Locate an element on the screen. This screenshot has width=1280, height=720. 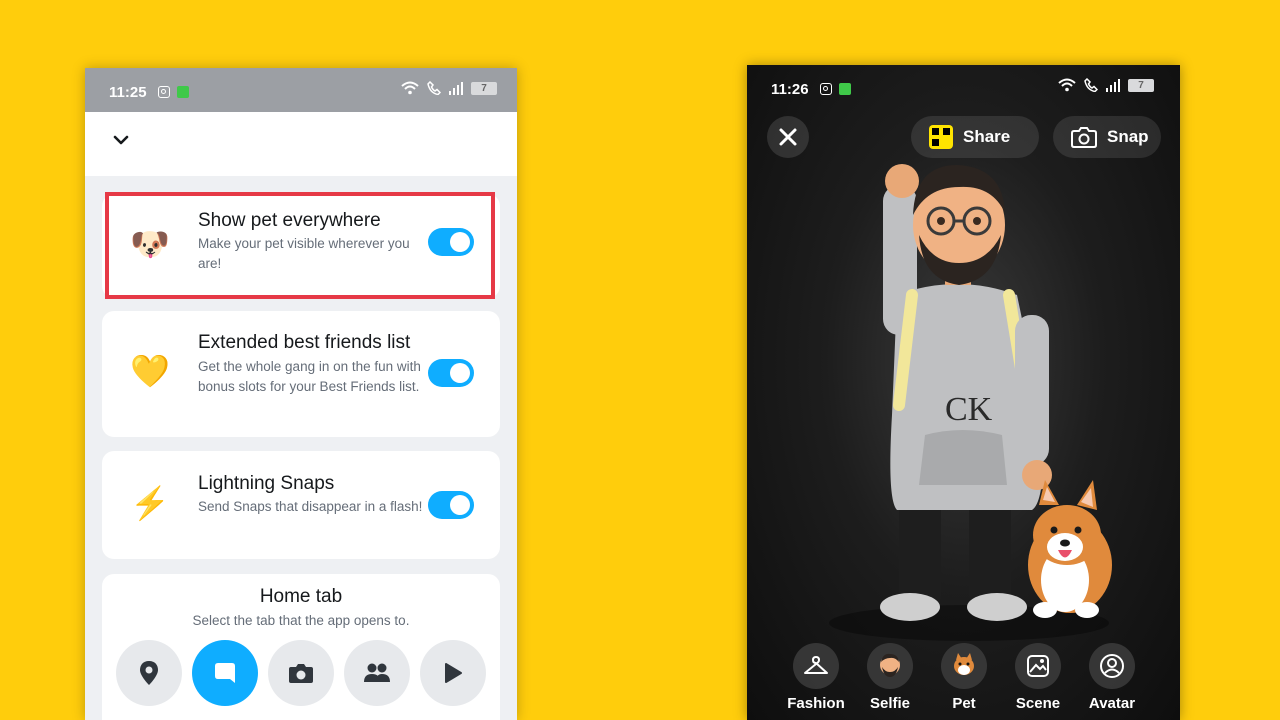
tab-option-spotlight is located at coordinates (453, 673).